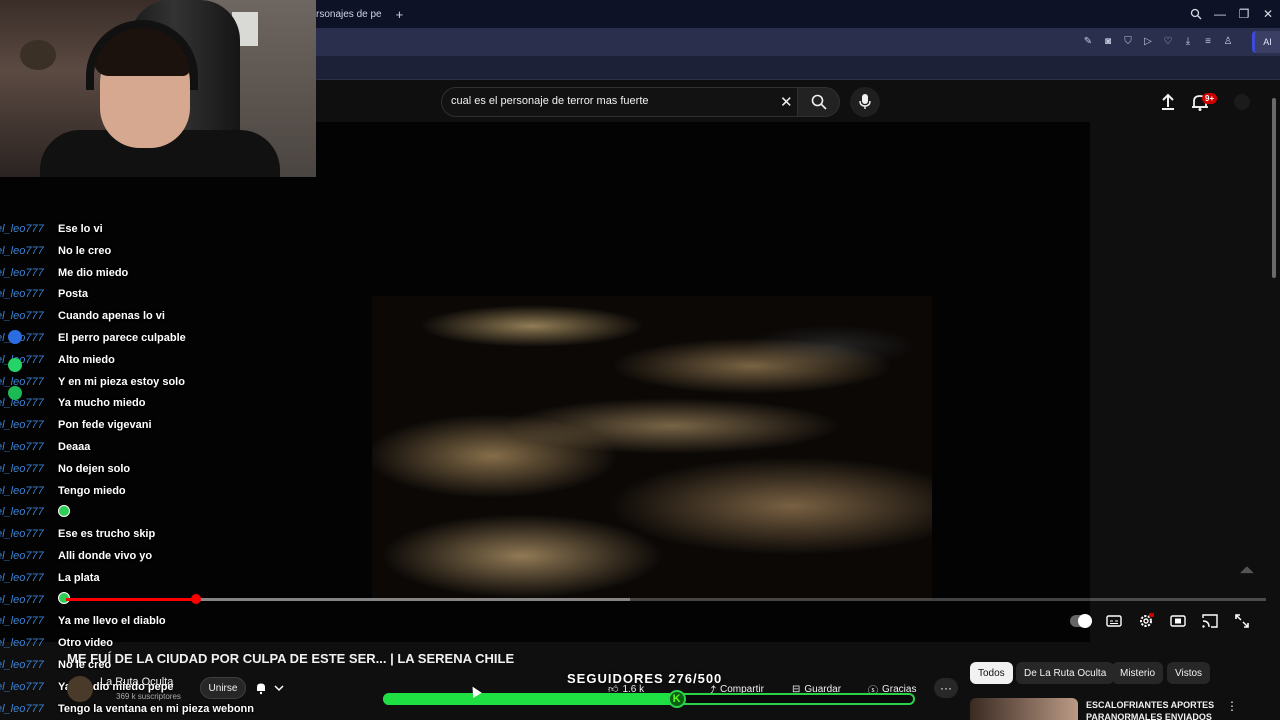 This screenshot has height=720, width=1280. Describe the element at coordinates (1081, 621) in the screenshot. I see `autoplay-toggle` at that location.